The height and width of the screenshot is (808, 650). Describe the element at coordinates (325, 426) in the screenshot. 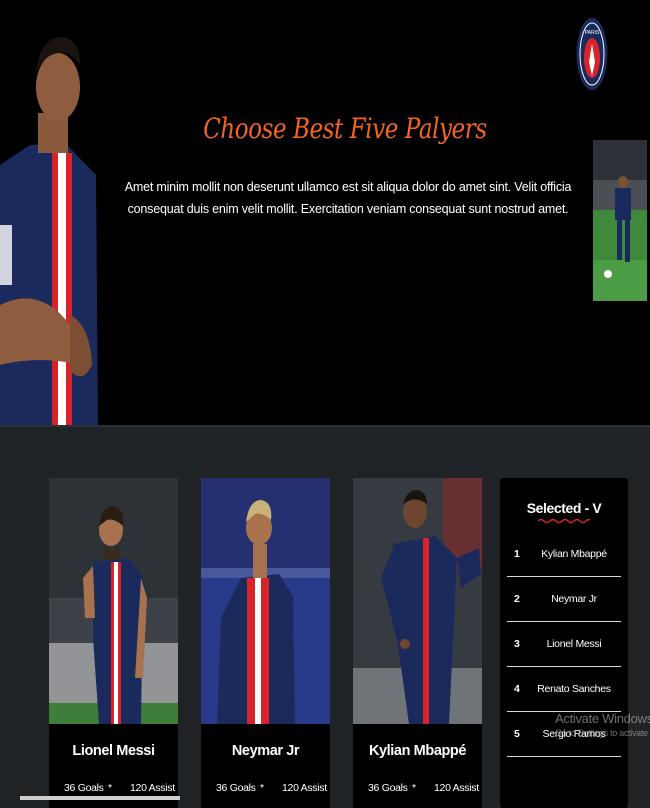

I see `section-divider` at that location.